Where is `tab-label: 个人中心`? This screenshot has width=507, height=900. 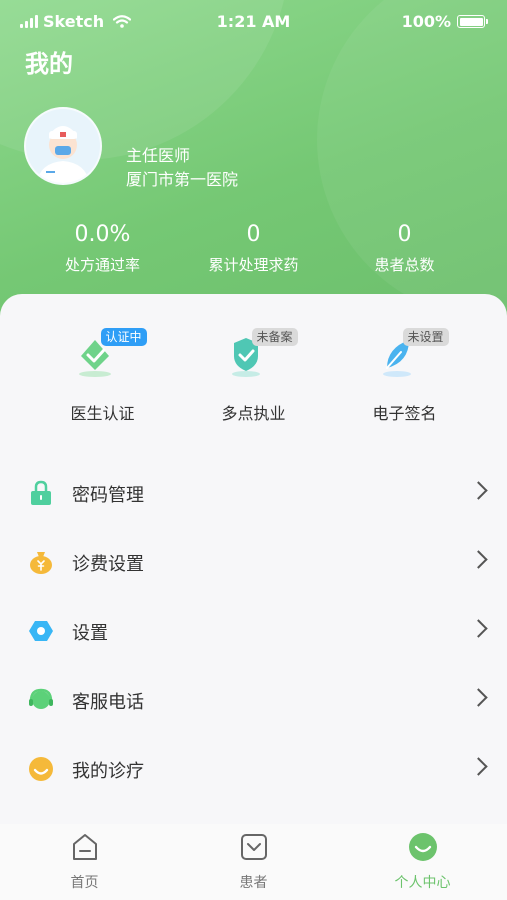 tab-label: 个人中心 is located at coordinates (422, 883).